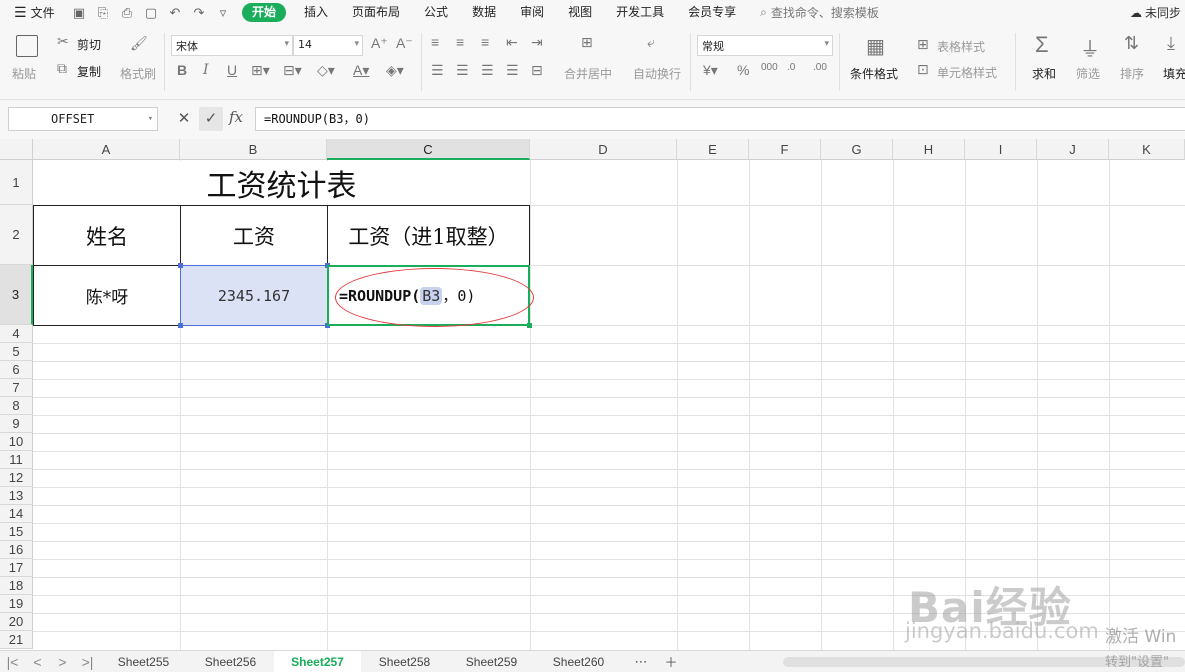  What do you see at coordinates (223, 13) in the screenshot?
I see `more-dropdown-icon: ▿` at bounding box center [223, 13].